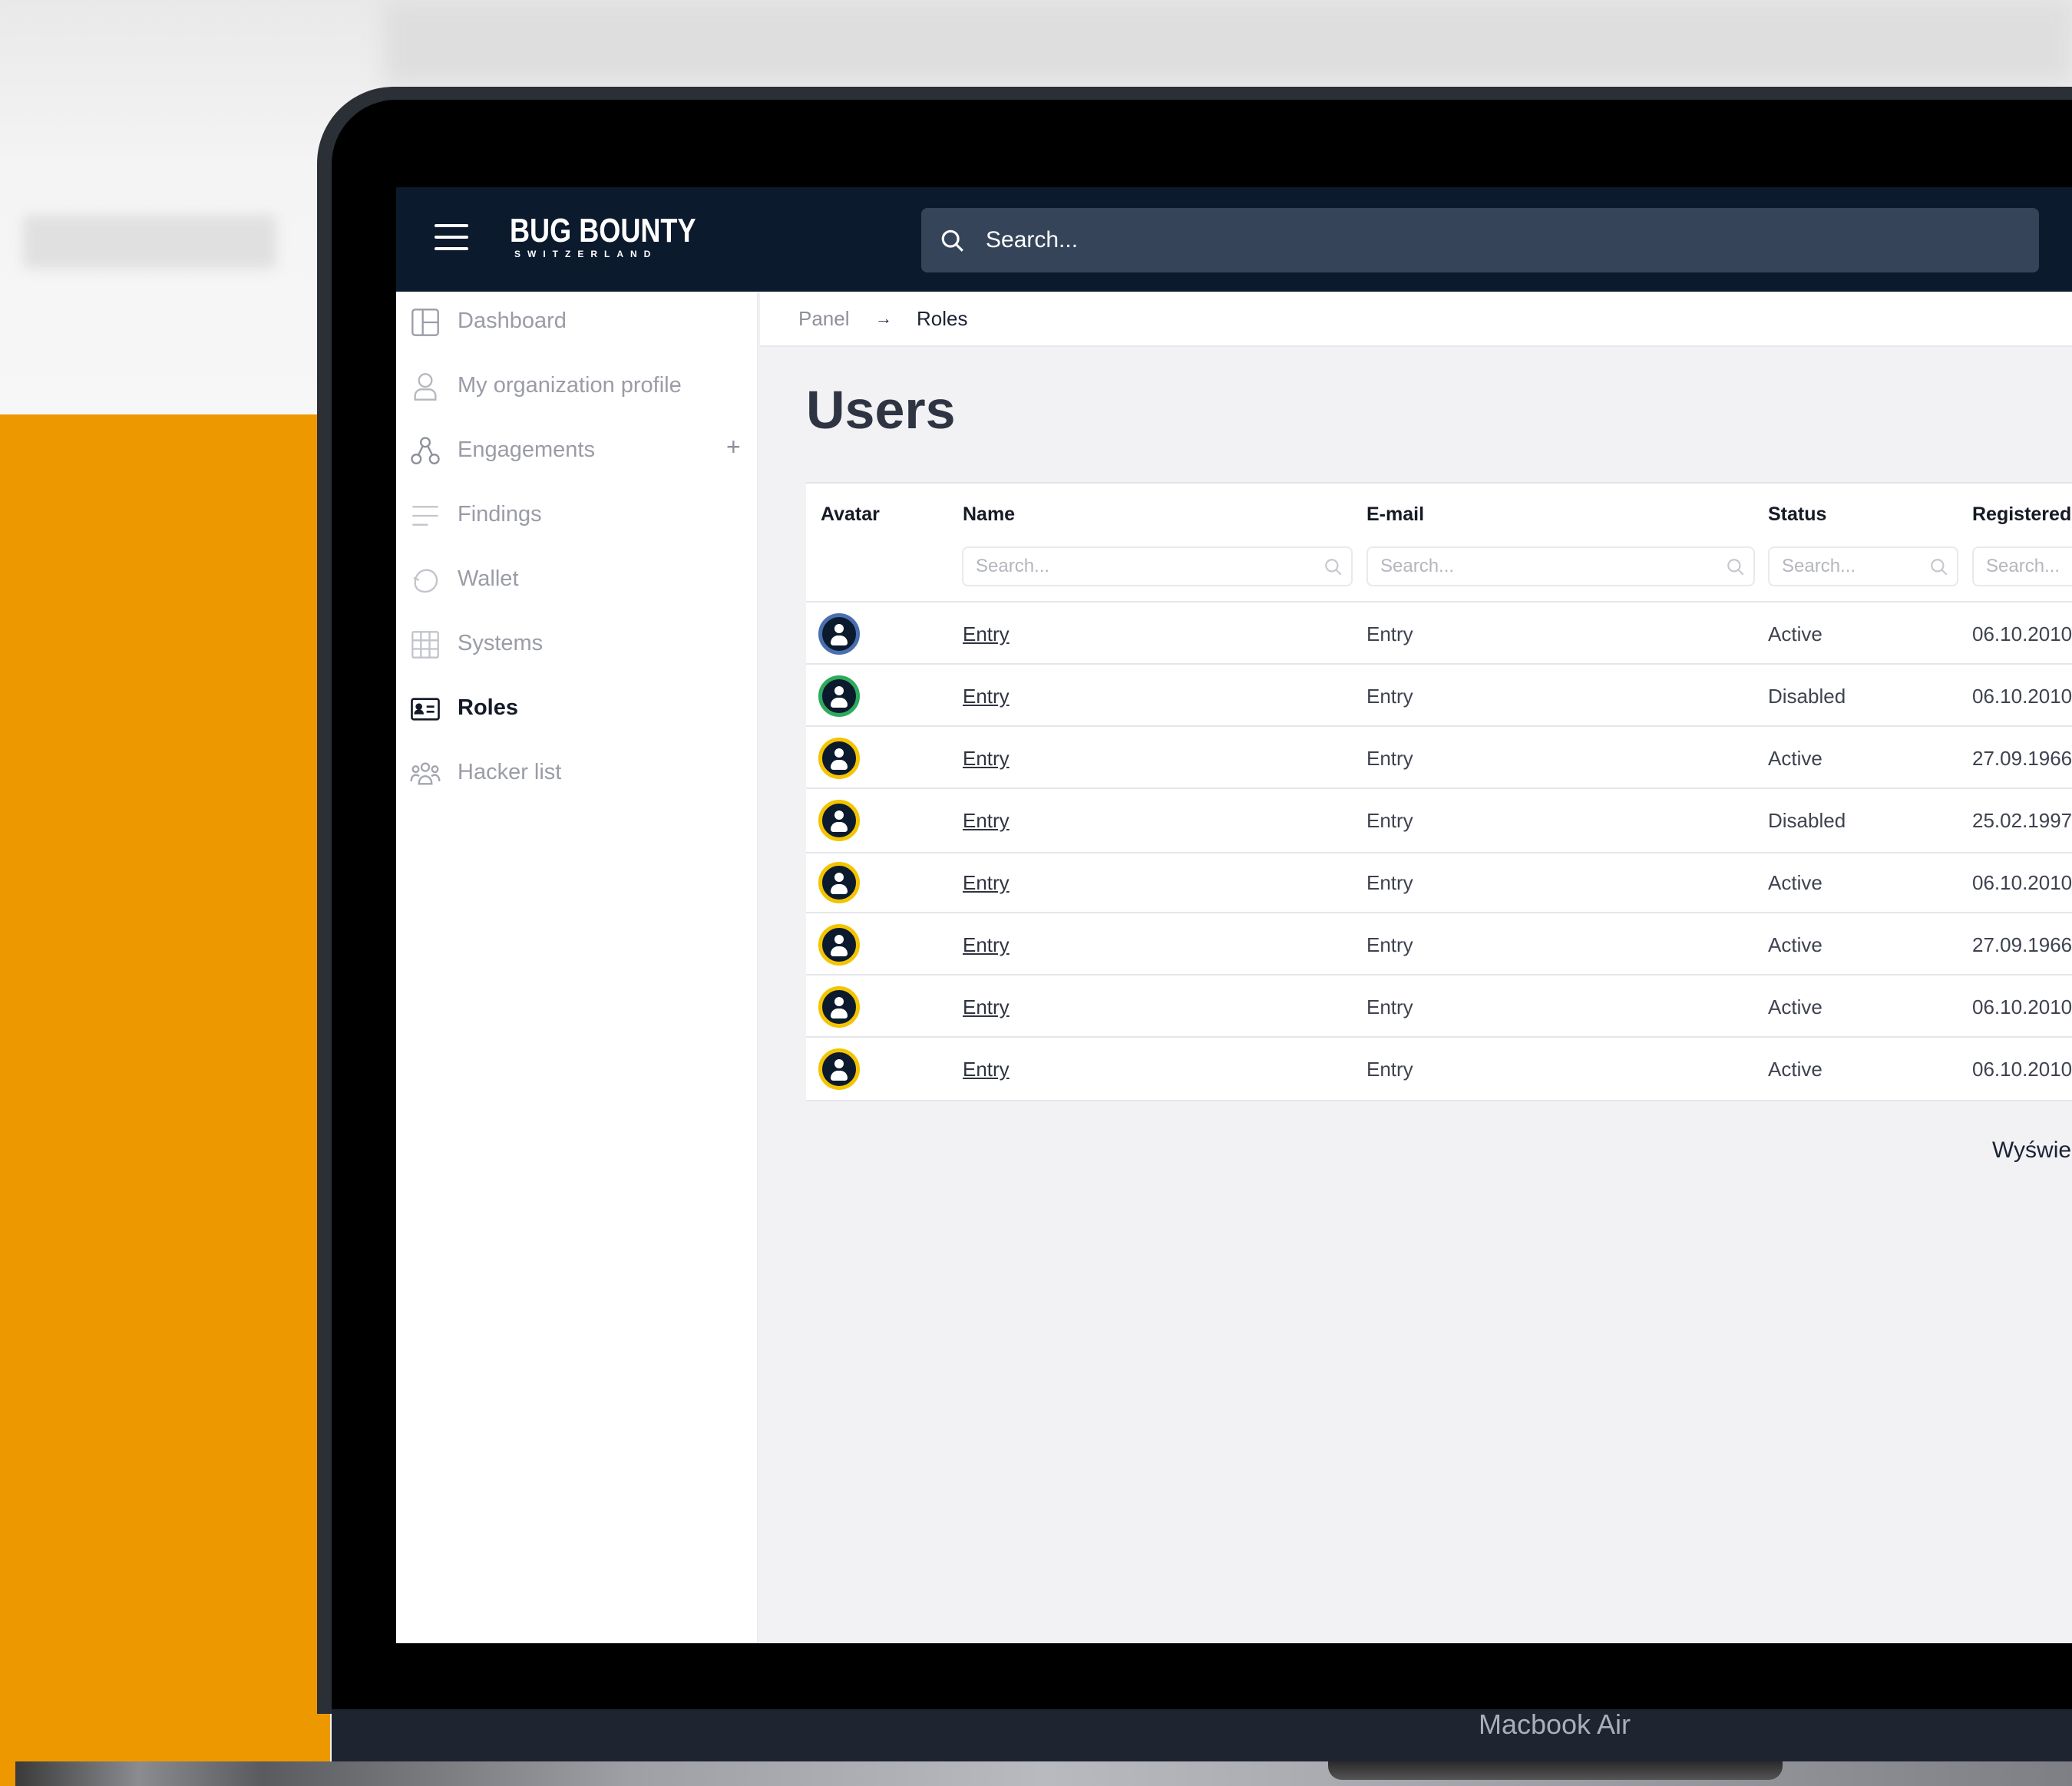  I want to click on sidebar-item-systems: Systems, so click(577, 644).